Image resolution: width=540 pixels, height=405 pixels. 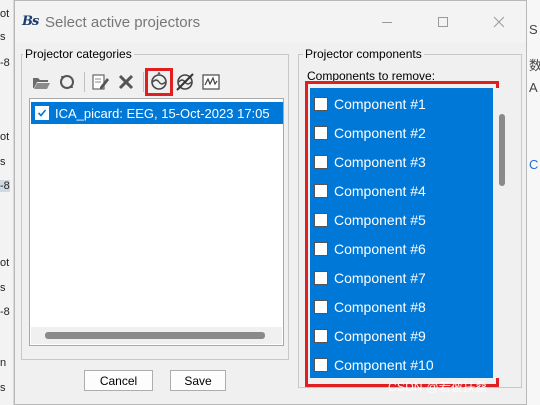 I want to click on background-text-fragment: S, so click(x=533, y=29).